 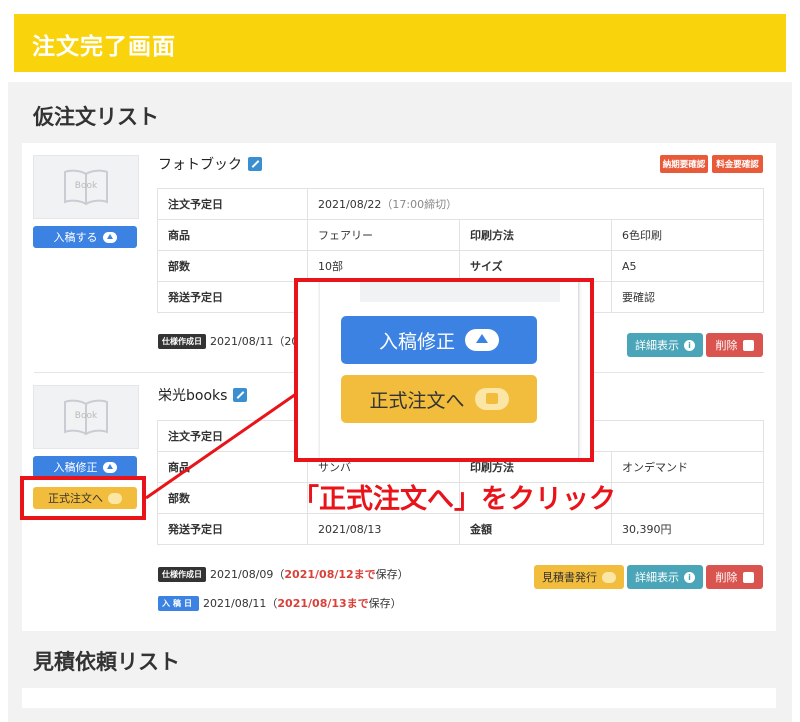 What do you see at coordinates (399, 698) in the screenshot?
I see `estimate-list-panel` at bounding box center [399, 698].